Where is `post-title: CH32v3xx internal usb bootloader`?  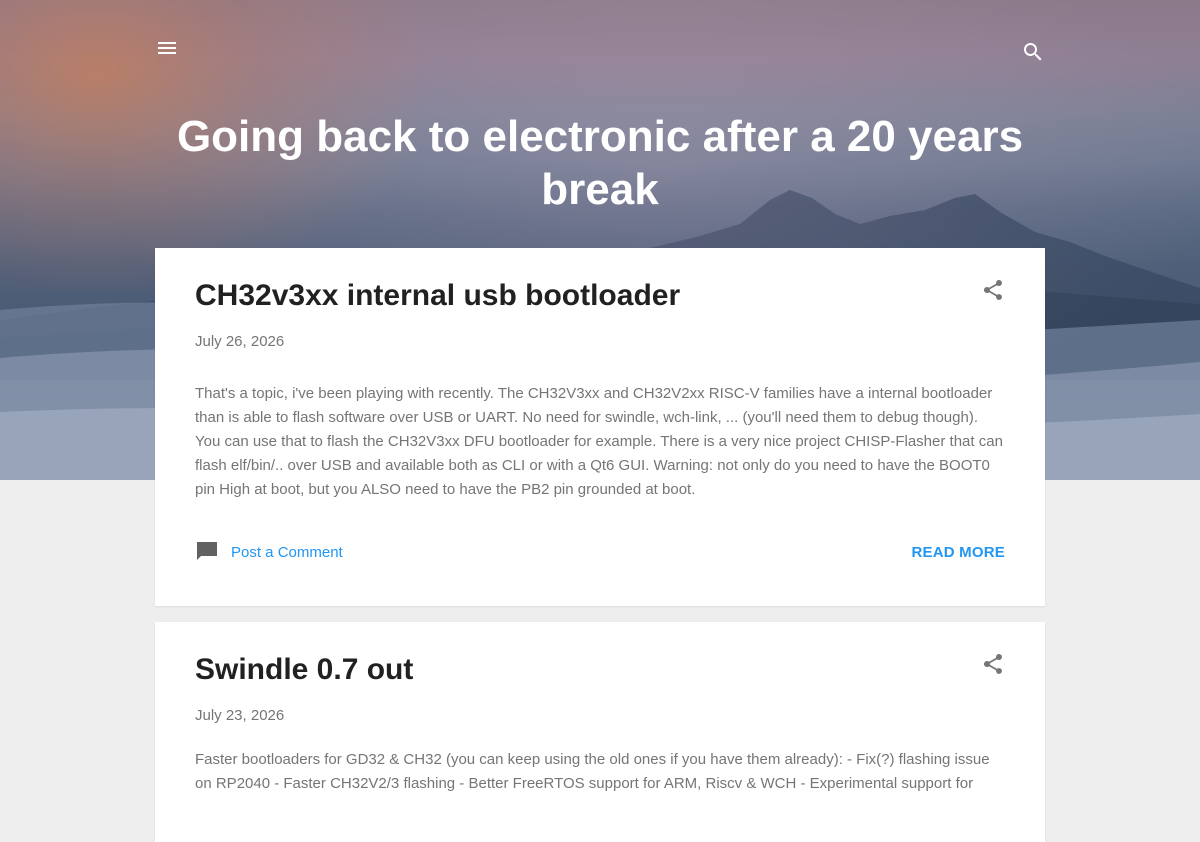 post-title: CH32v3xx internal usb bootloader is located at coordinates (437, 296).